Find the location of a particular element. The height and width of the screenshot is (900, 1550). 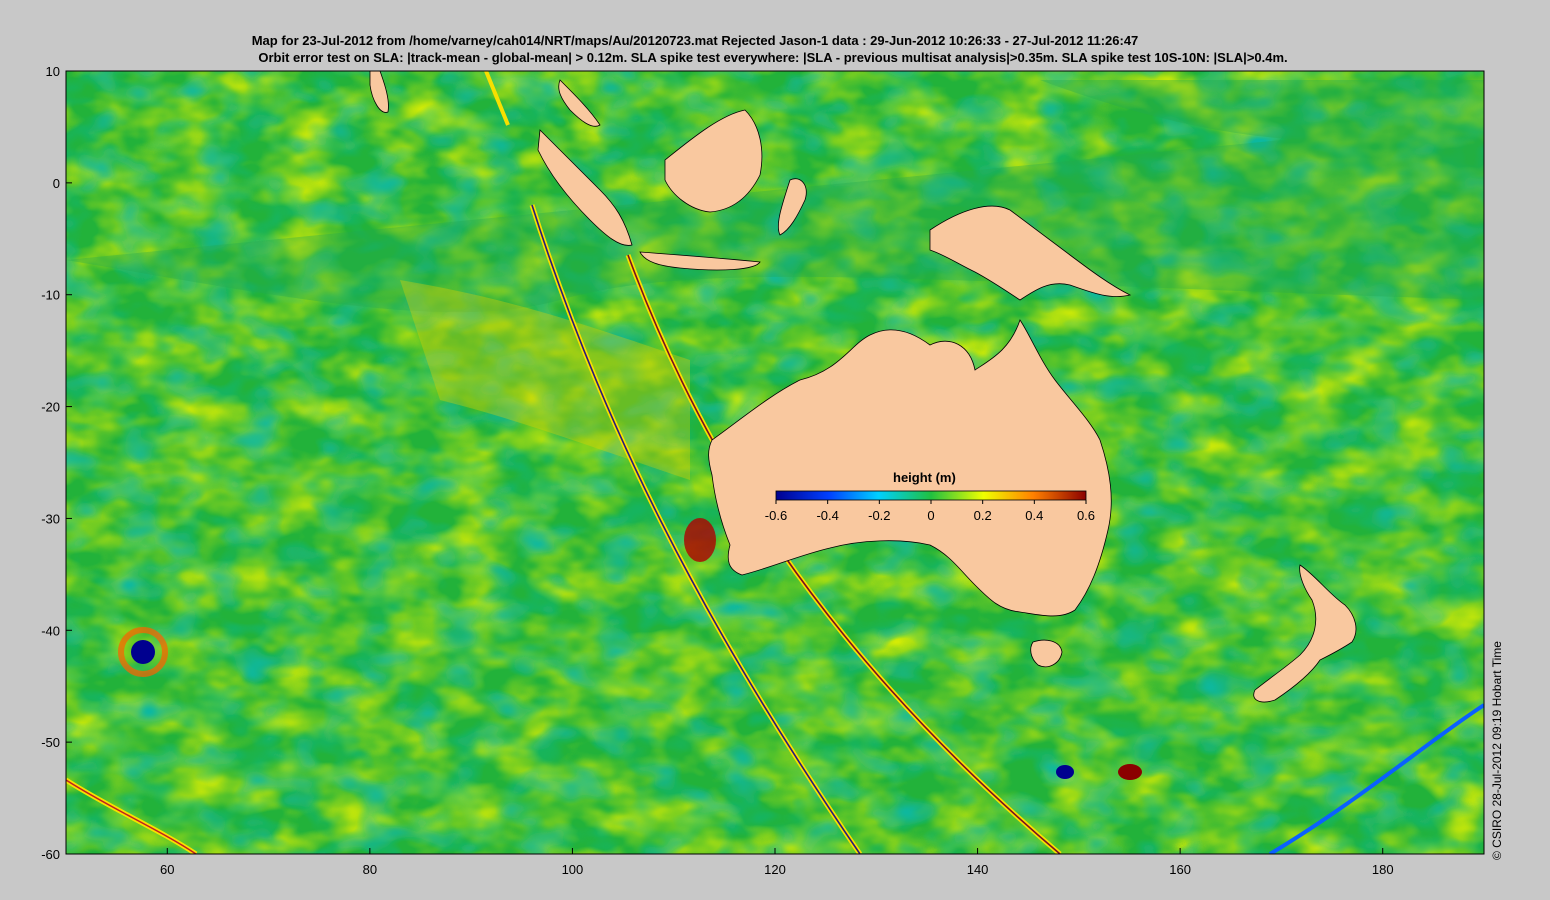

x-tick-label: 100 is located at coordinates (573, 869).